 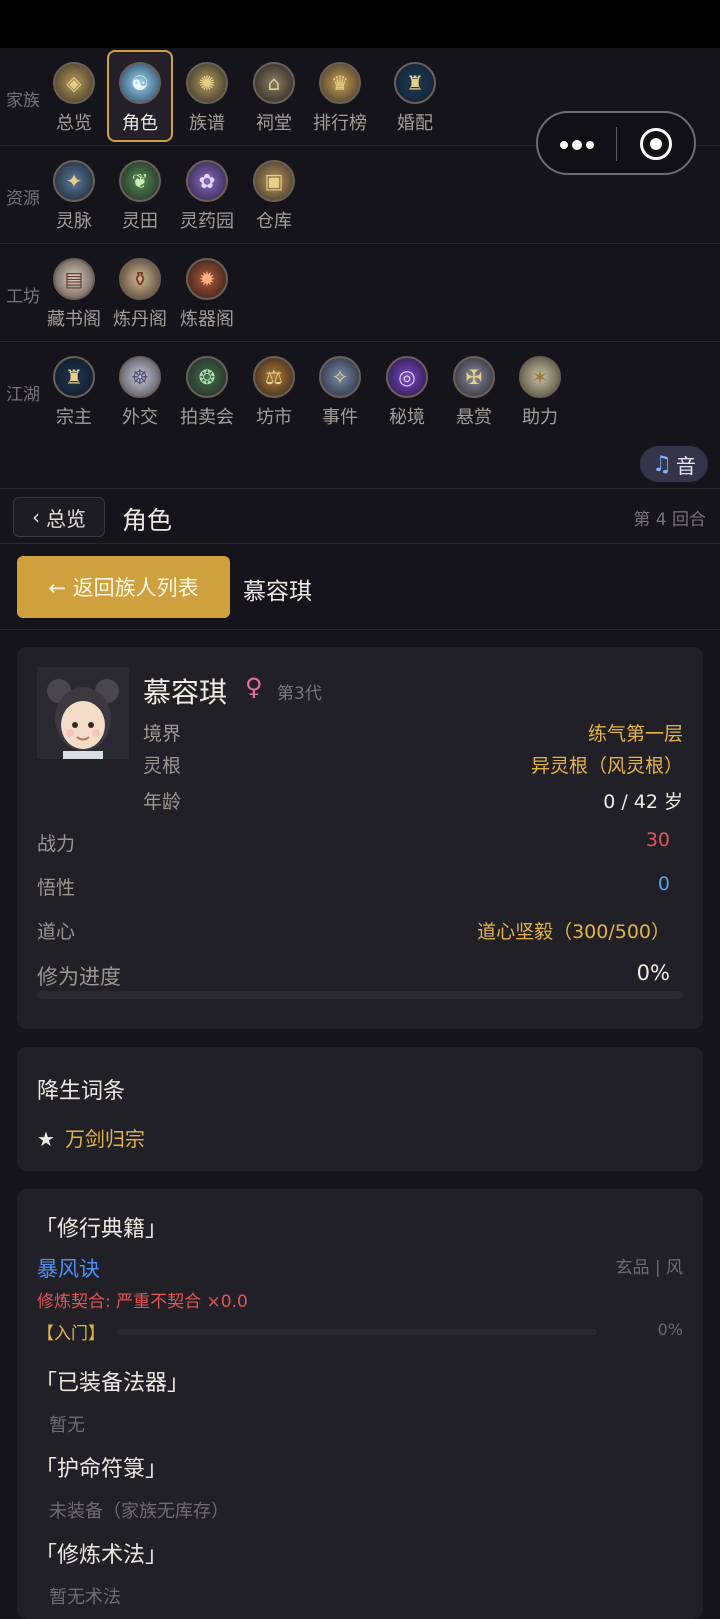 I want to click on back-to-member-list-button: ← 返回族人列表, so click(x=123, y=587).